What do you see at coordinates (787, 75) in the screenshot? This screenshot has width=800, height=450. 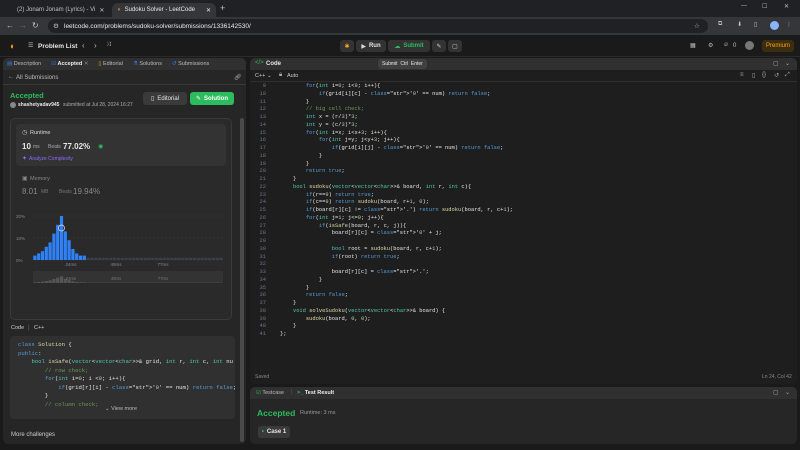 I see `fullscreen-icon: ⤢` at bounding box center [787, 75].